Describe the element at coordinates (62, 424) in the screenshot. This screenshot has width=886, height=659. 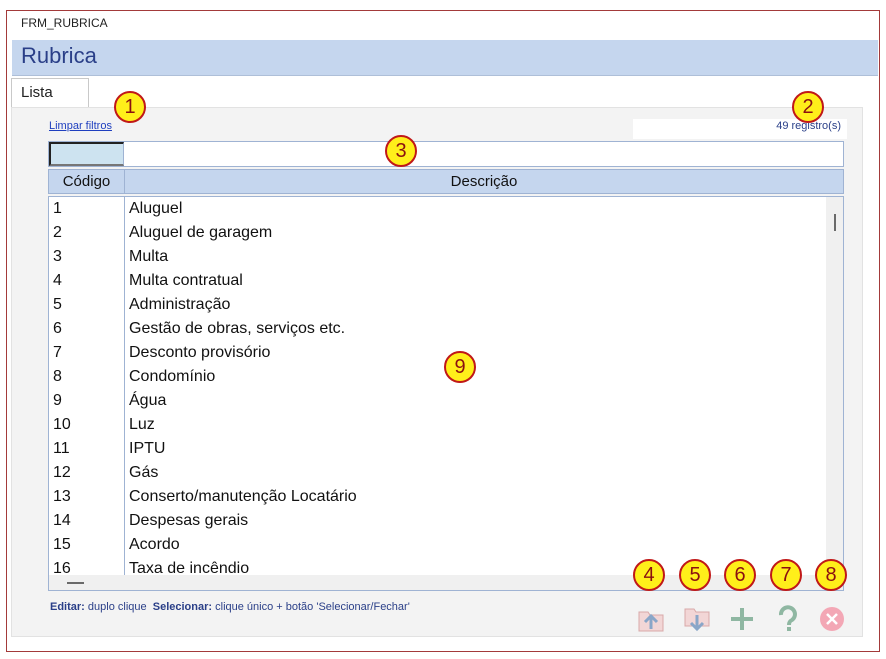
I see `list-item-code: 10` at that location.